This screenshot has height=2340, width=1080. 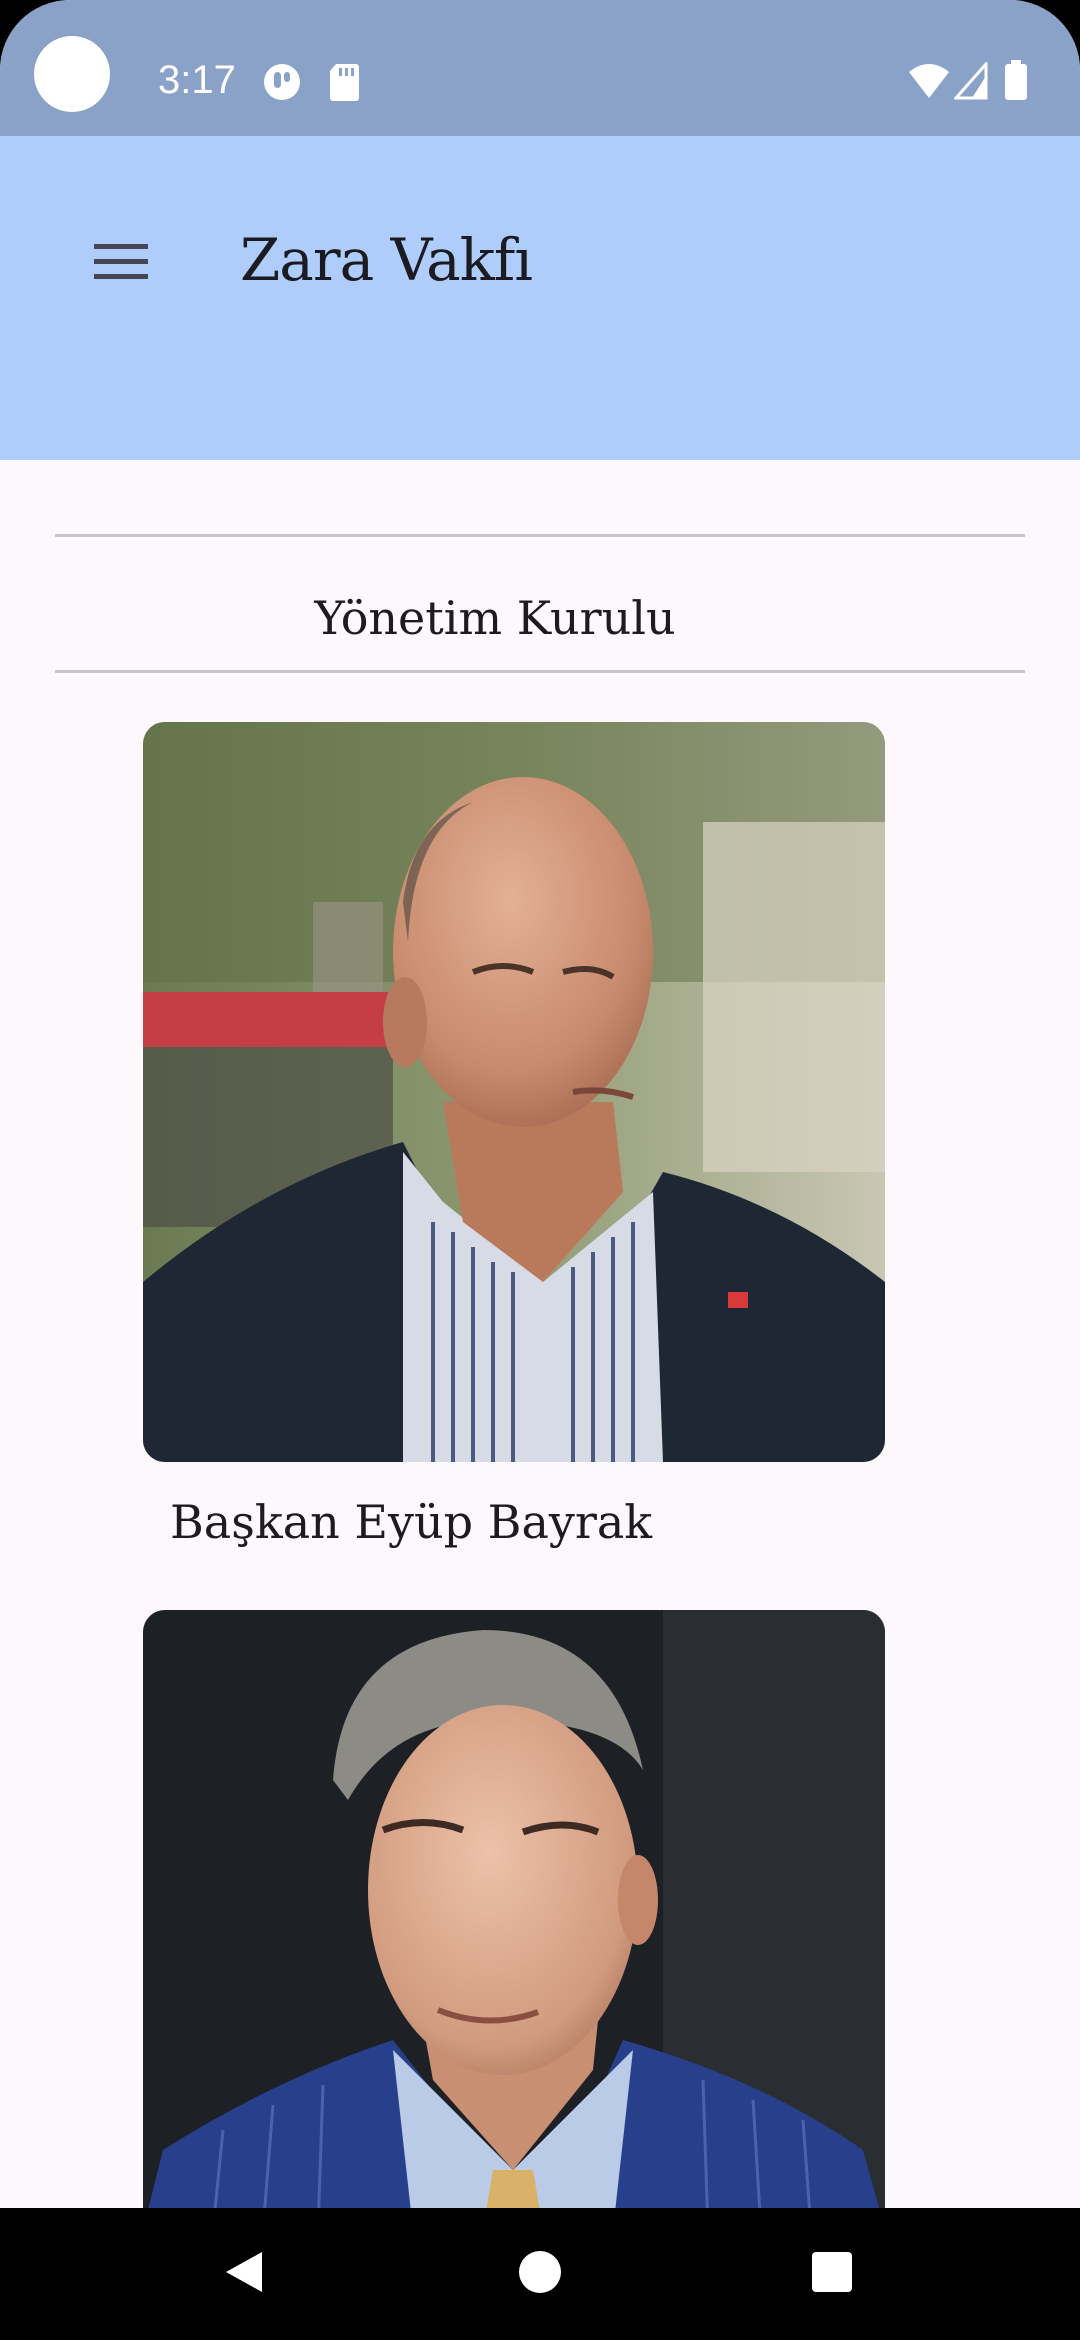 What do you see at coordinates (411, 1522) in the screenshot?
I see `member-name: Başkan Eyüp Bayrak` at bounding box center [411, 1522].